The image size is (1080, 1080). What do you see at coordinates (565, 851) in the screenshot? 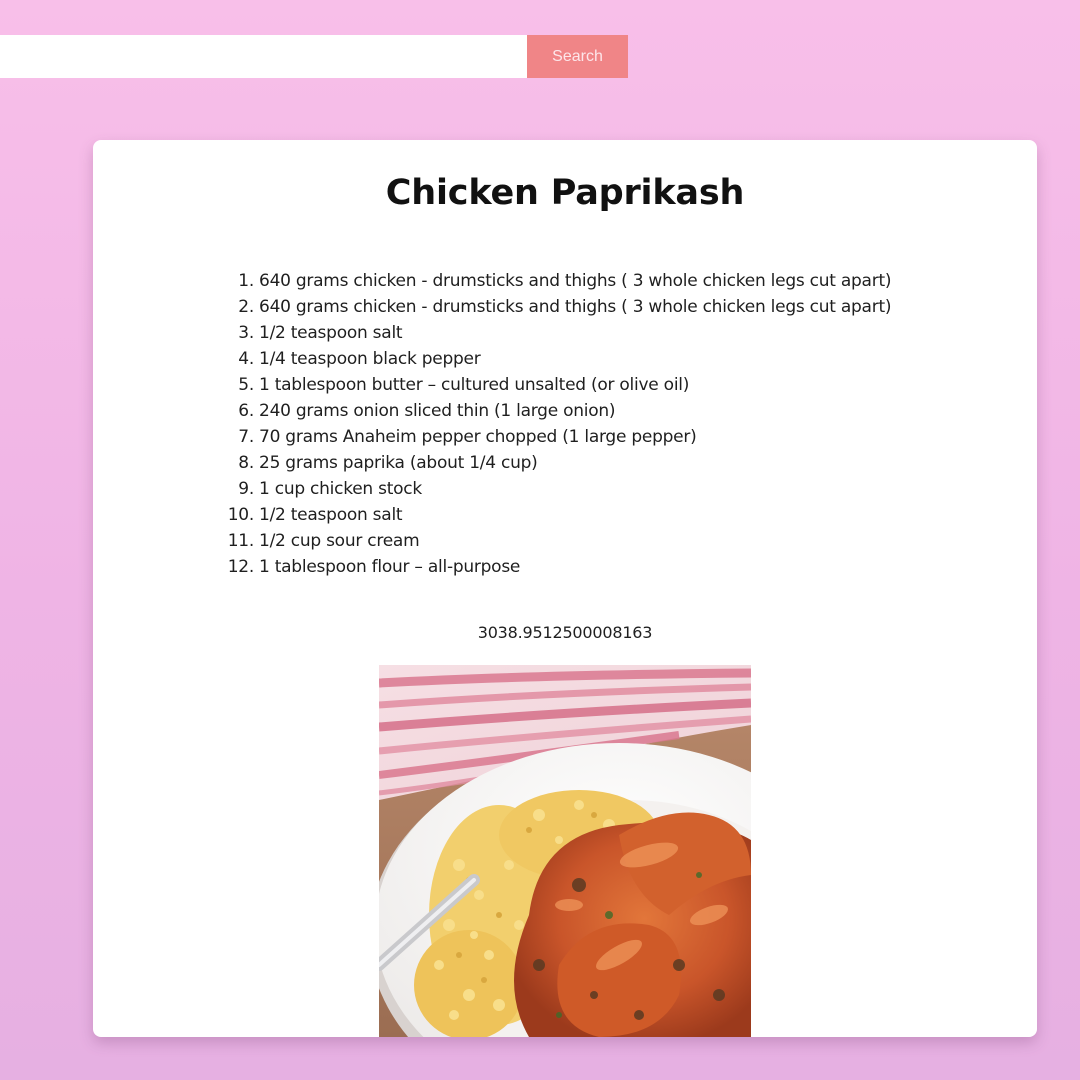
I see `food-photo` at bounding box center [565, 851].